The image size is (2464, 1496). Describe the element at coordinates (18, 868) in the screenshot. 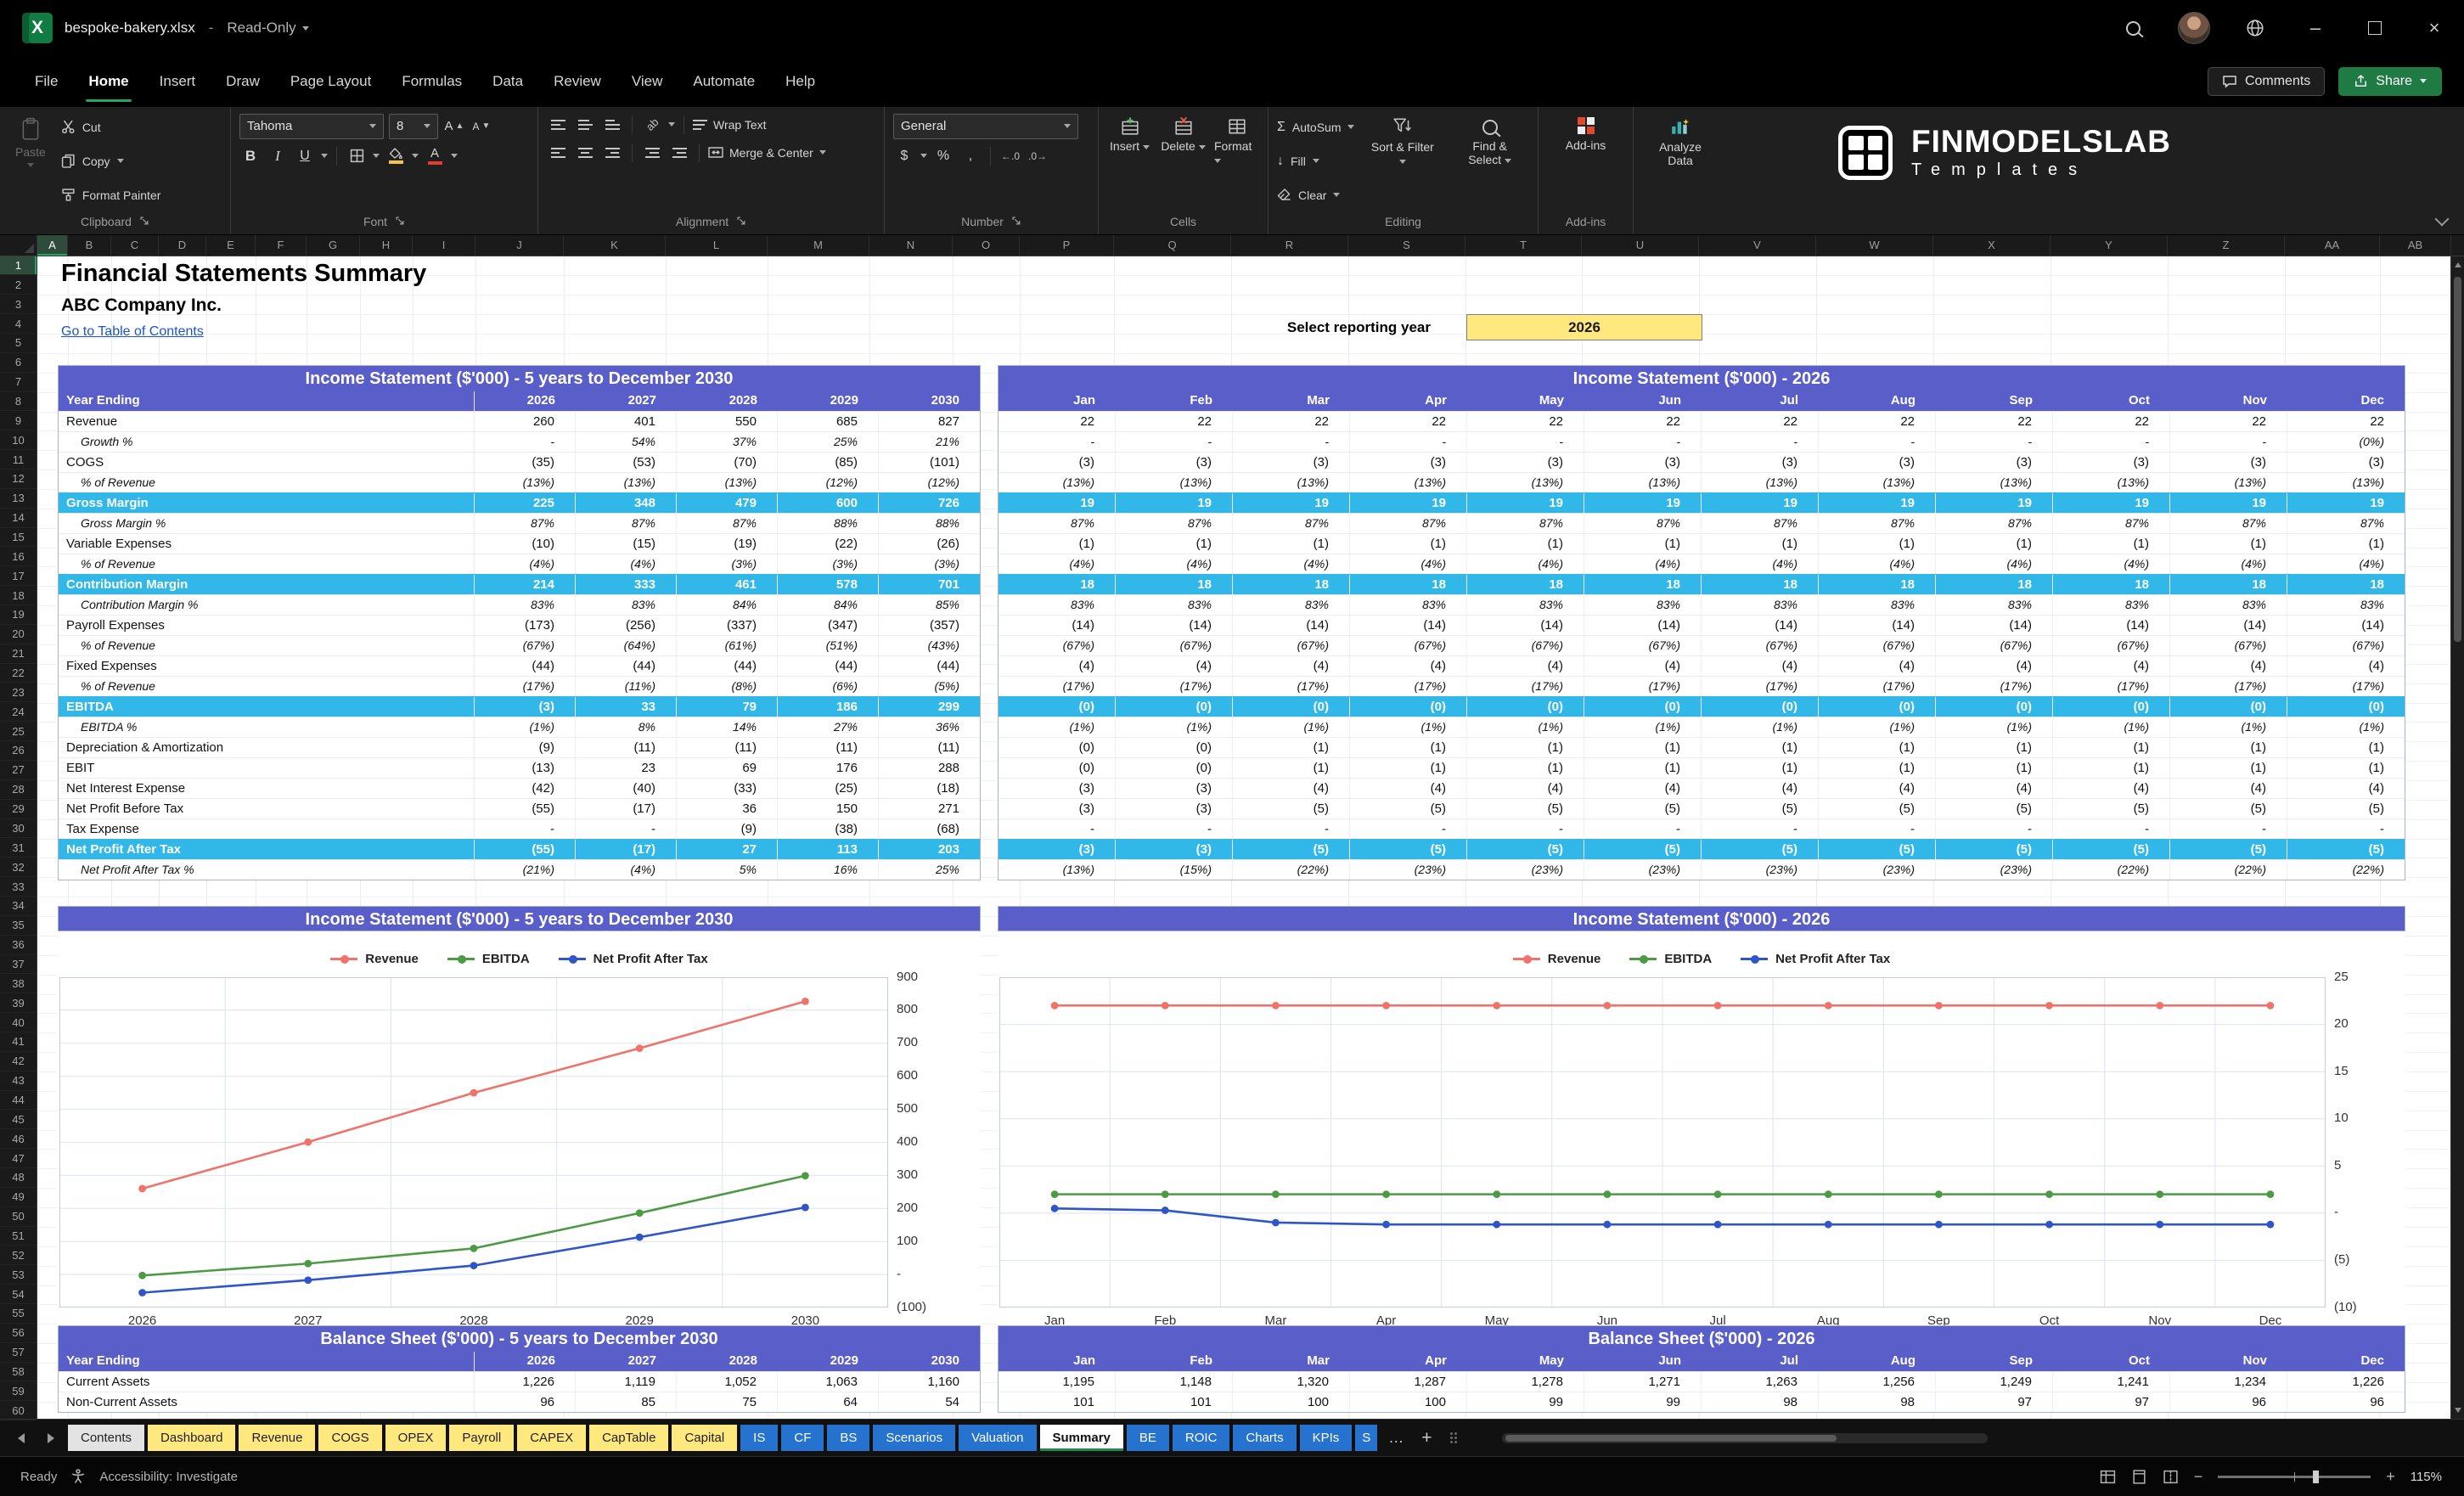

I see `row-header-32: 32` at that location.